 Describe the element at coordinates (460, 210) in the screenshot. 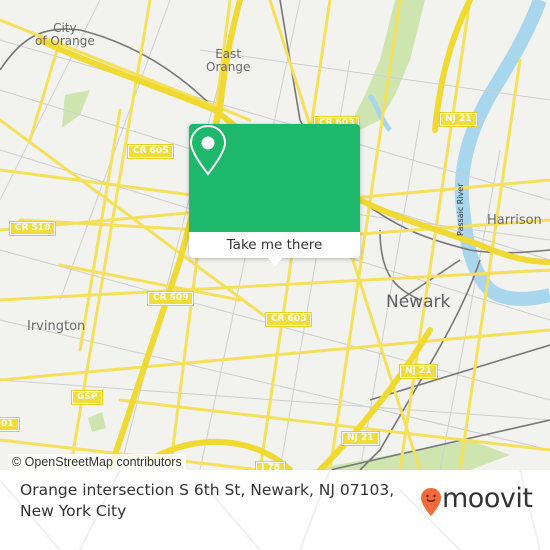

I see `river-label: Passaic River` at that location.